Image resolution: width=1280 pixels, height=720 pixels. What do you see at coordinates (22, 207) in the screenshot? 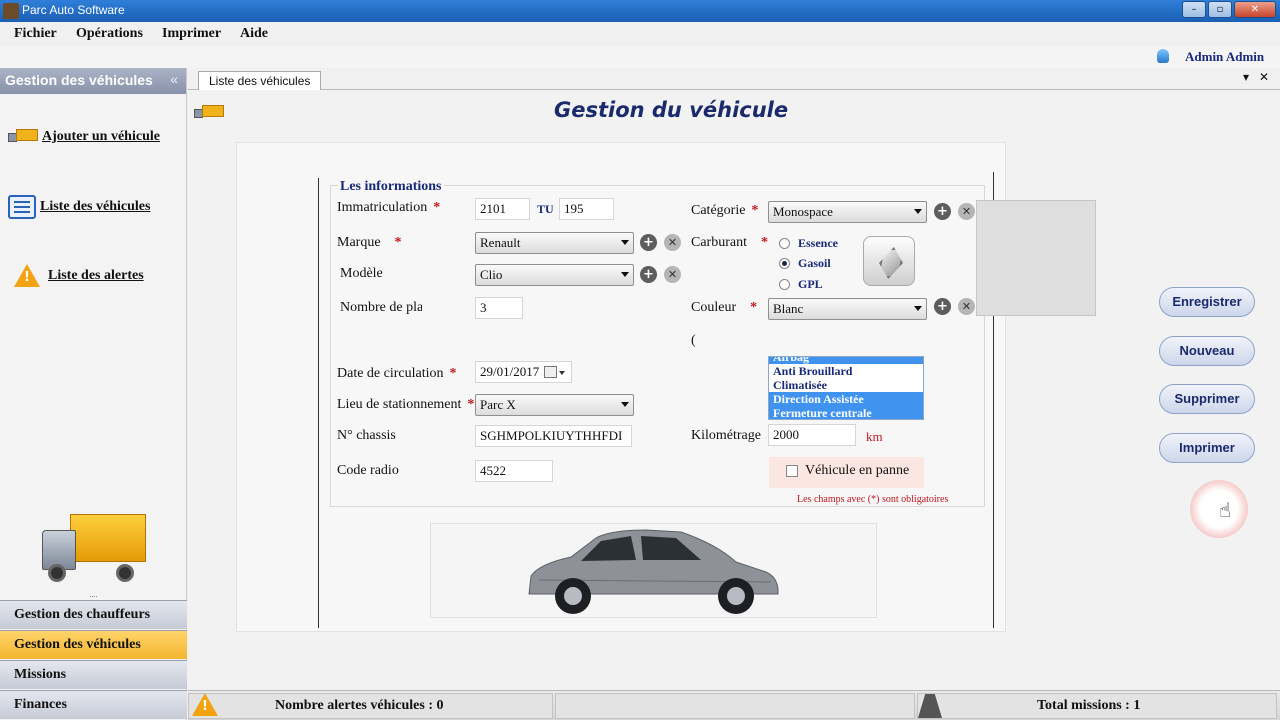
I see `list-icon` at bounding box center [22, 207].